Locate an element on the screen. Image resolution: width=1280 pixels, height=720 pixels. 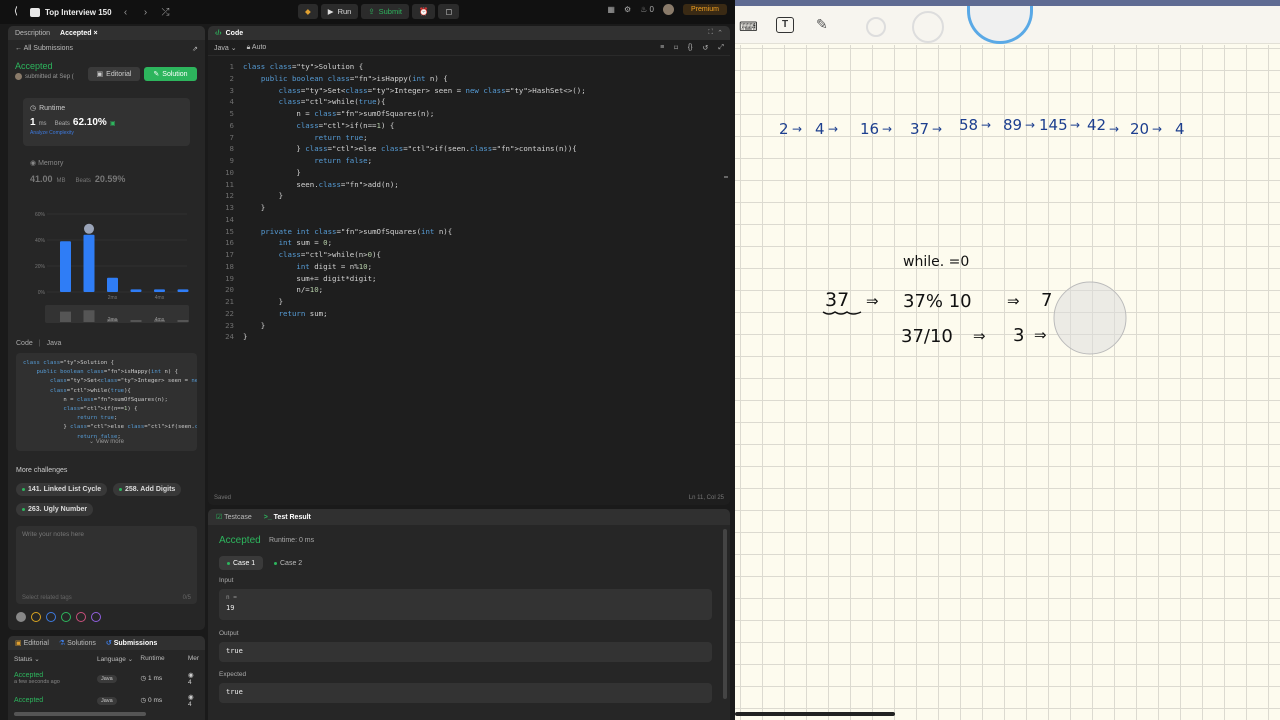
memory-card: ◉ Memory 41.00 MB Beats 20.59% is located at coordinates (110, 171).